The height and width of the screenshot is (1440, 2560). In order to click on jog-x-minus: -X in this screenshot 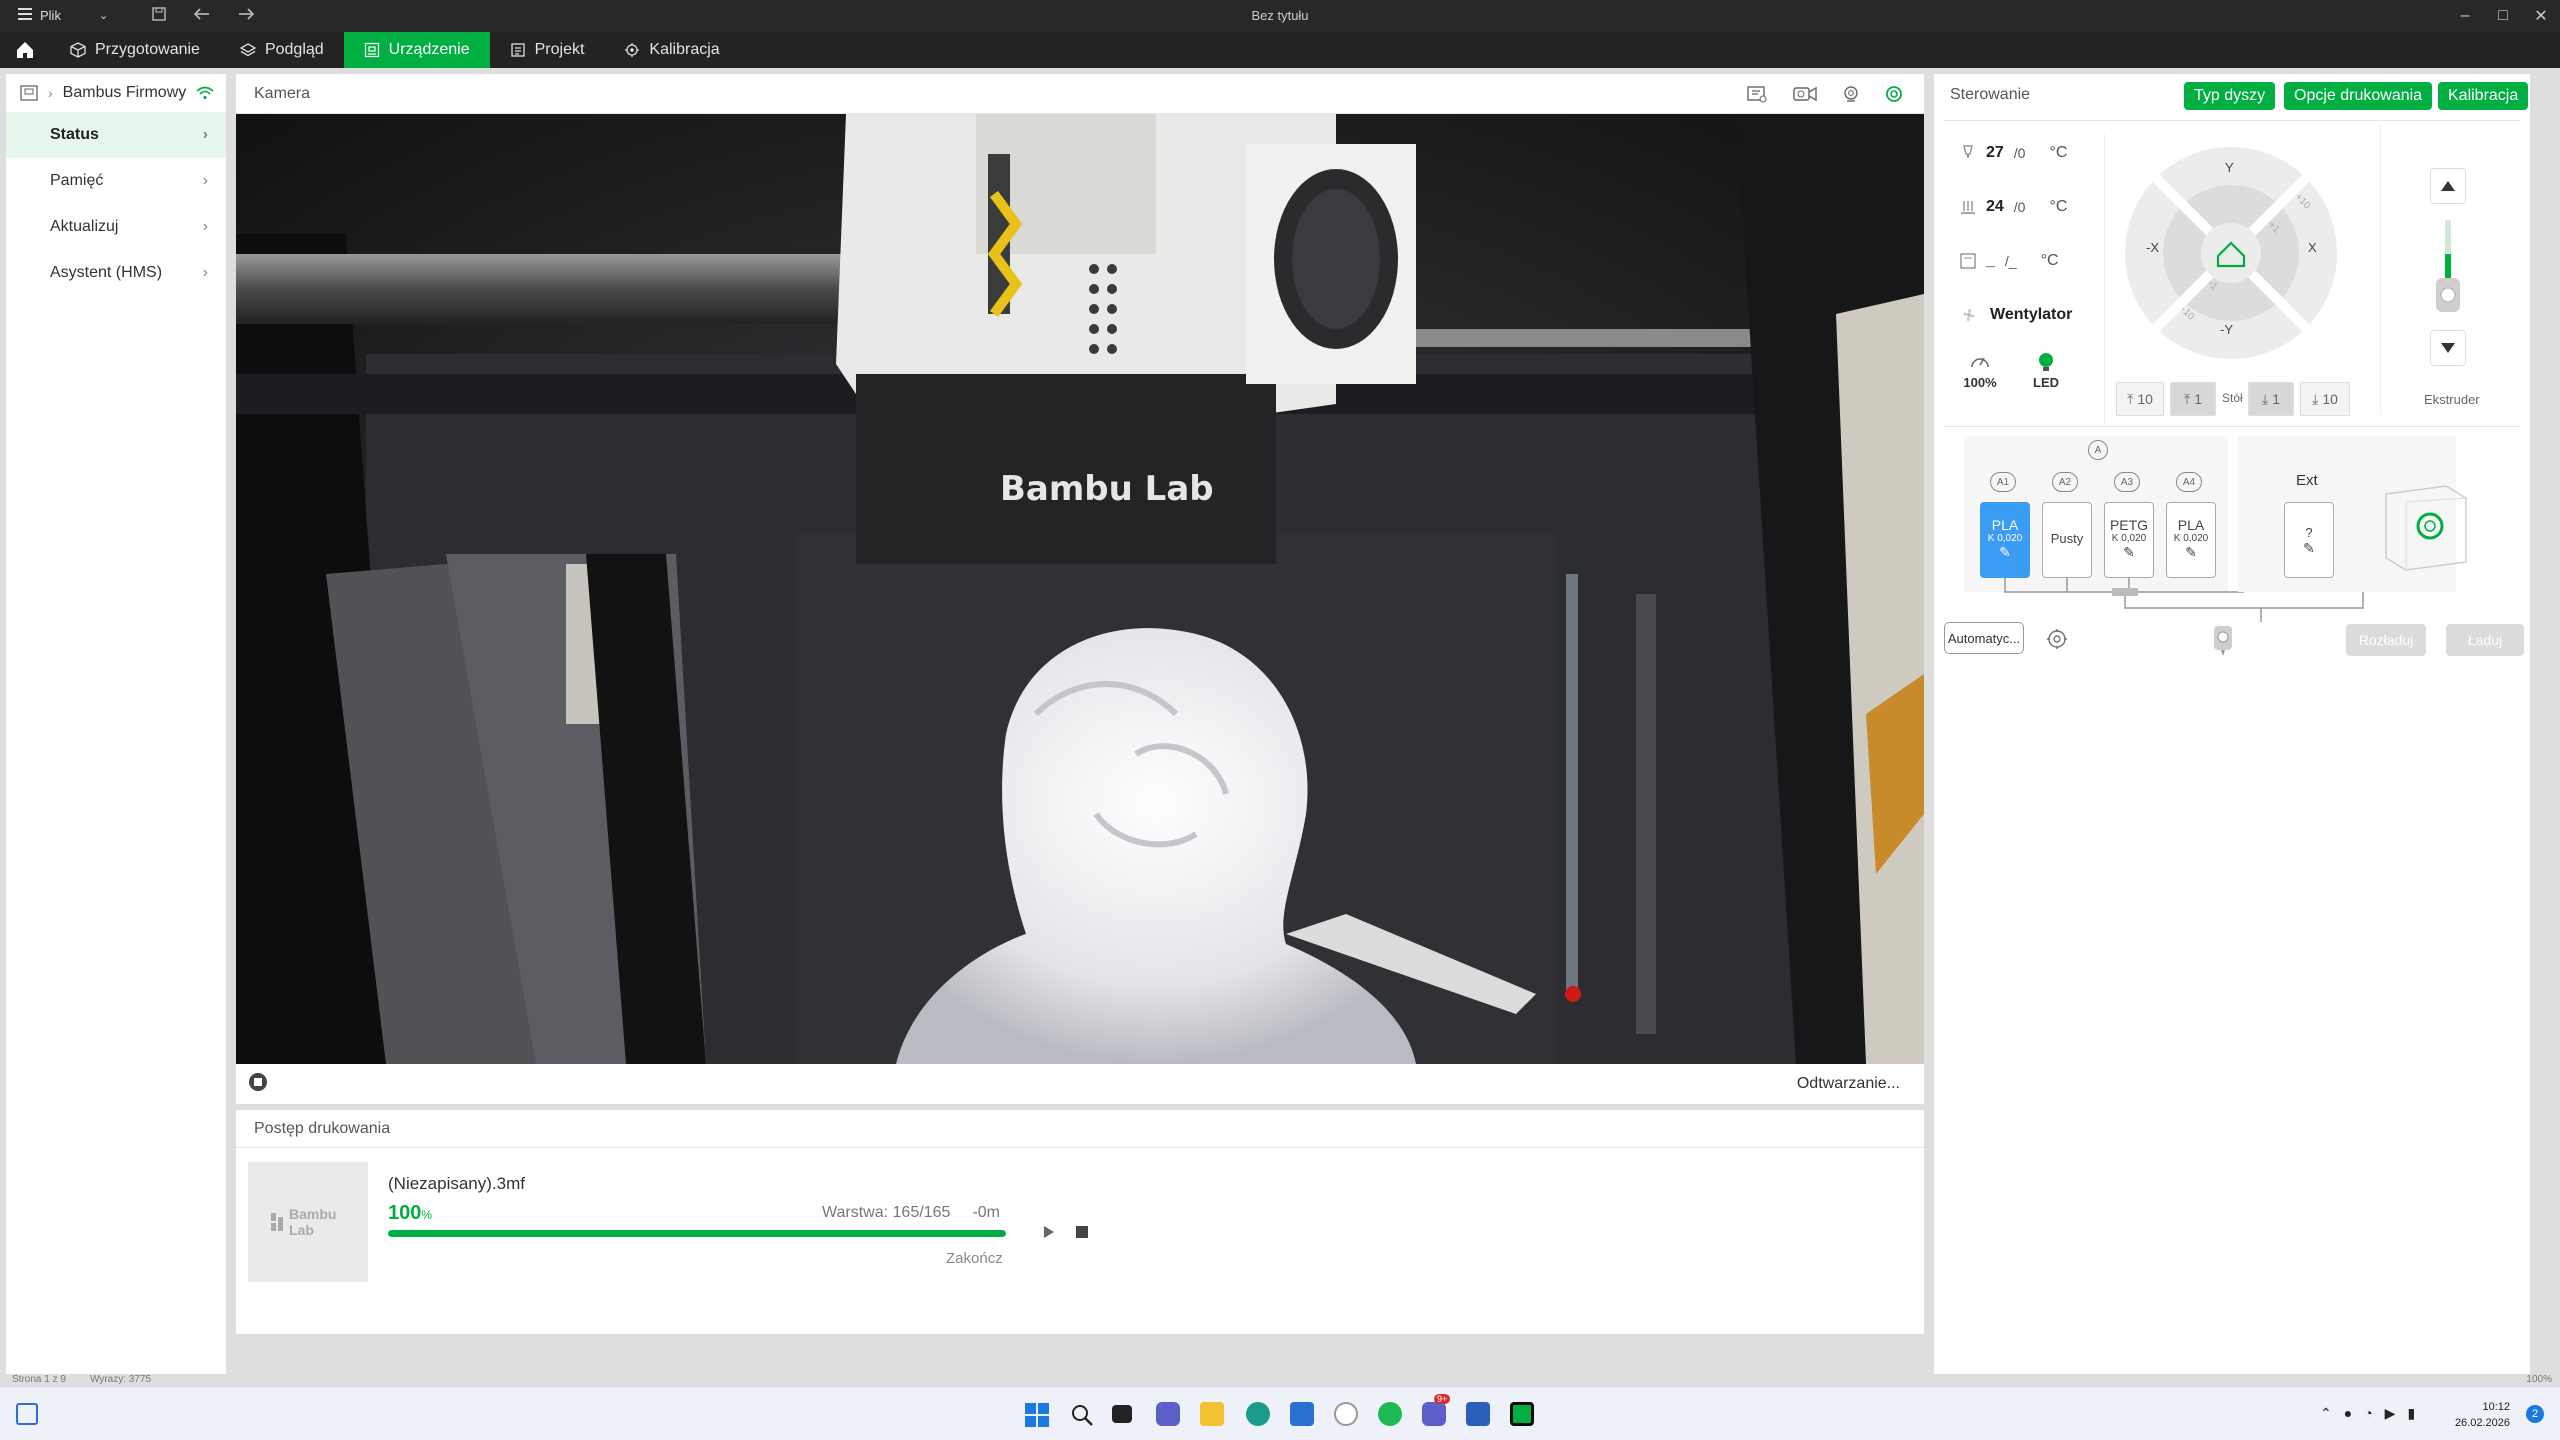, I will do `click(2152, 247)`.